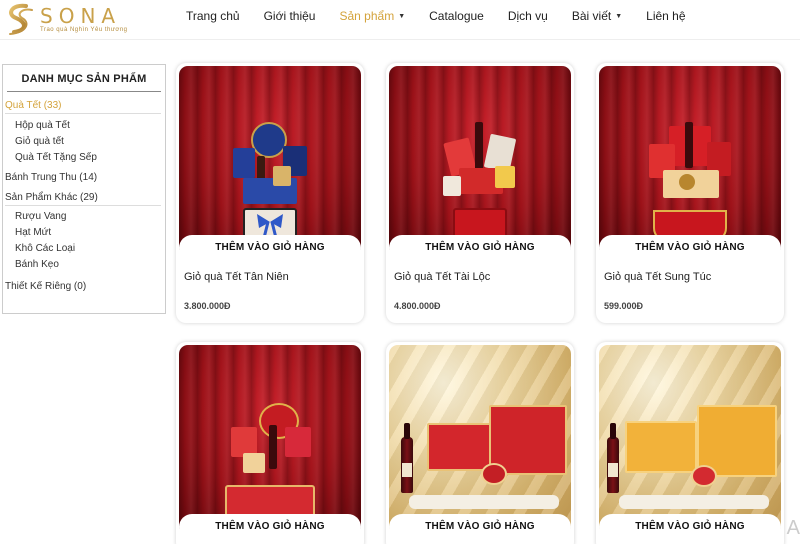 Image resolution: width=800 pixels, height=544 pixels. I want to click on nav-item-catalogue: Catalogue, so click(456, 16).